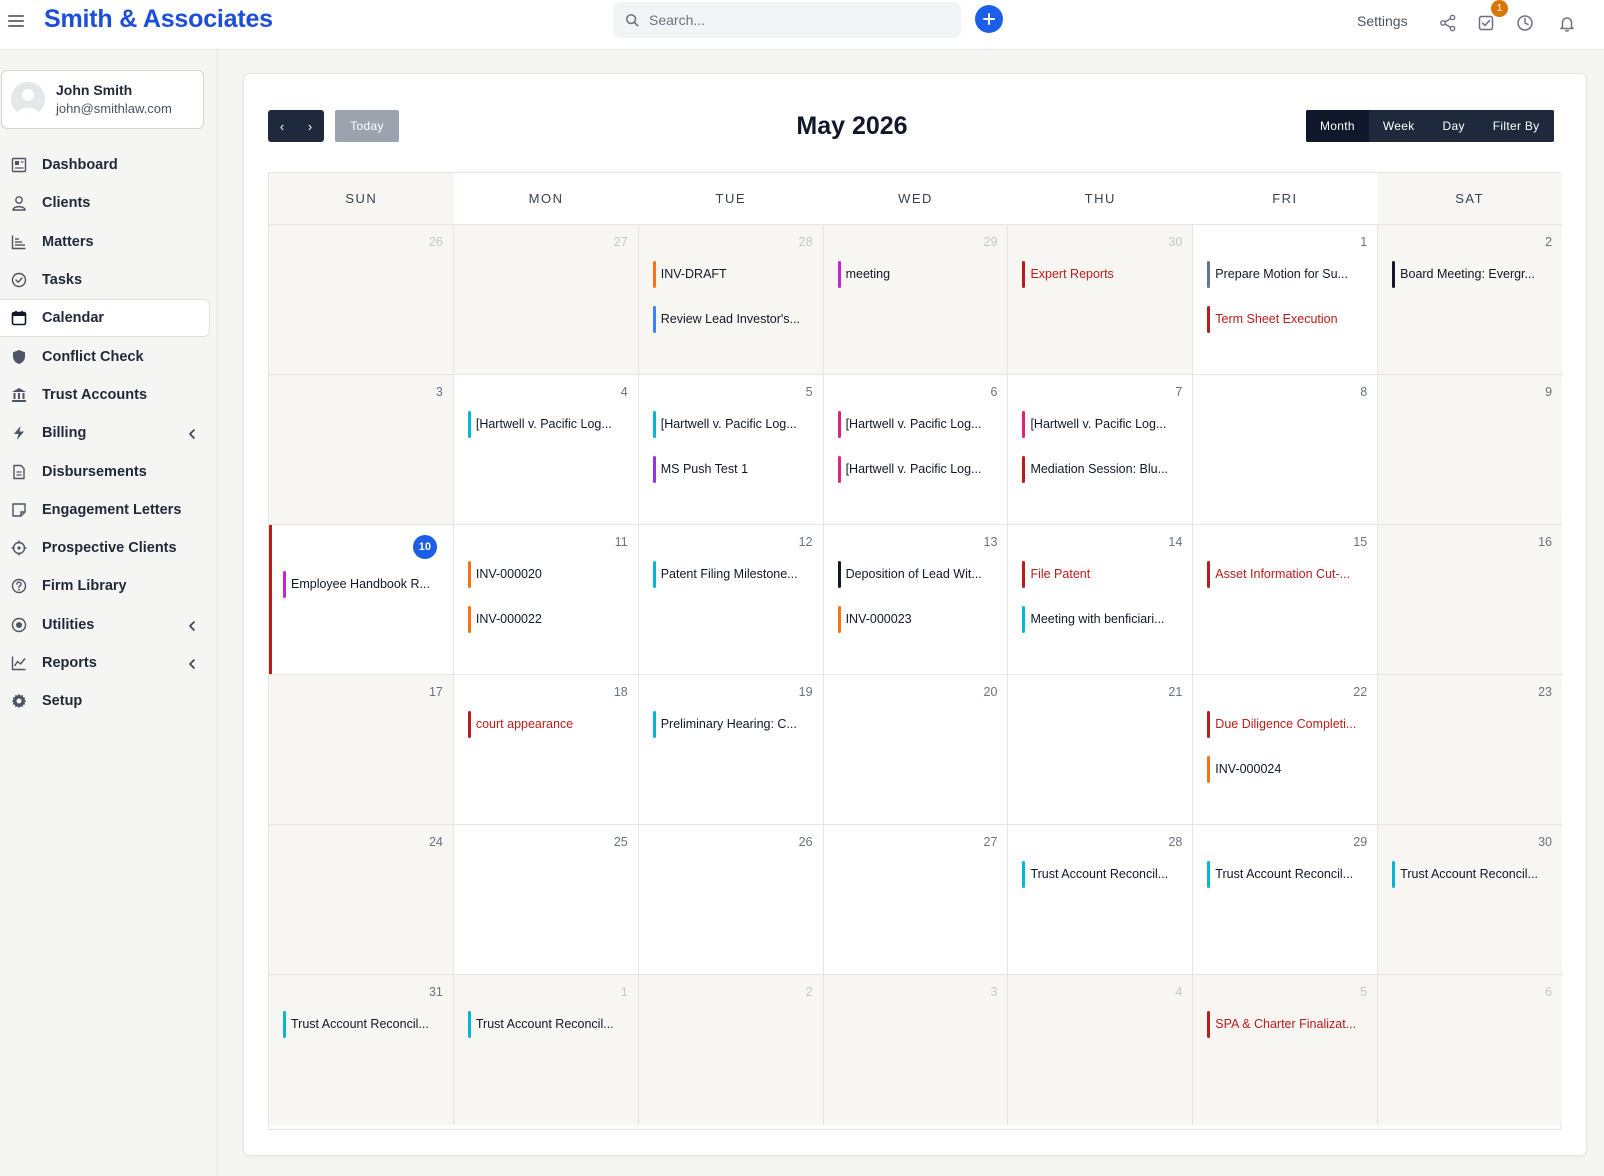  I want to click on hamburger-menu-icon, so click(16, 21).